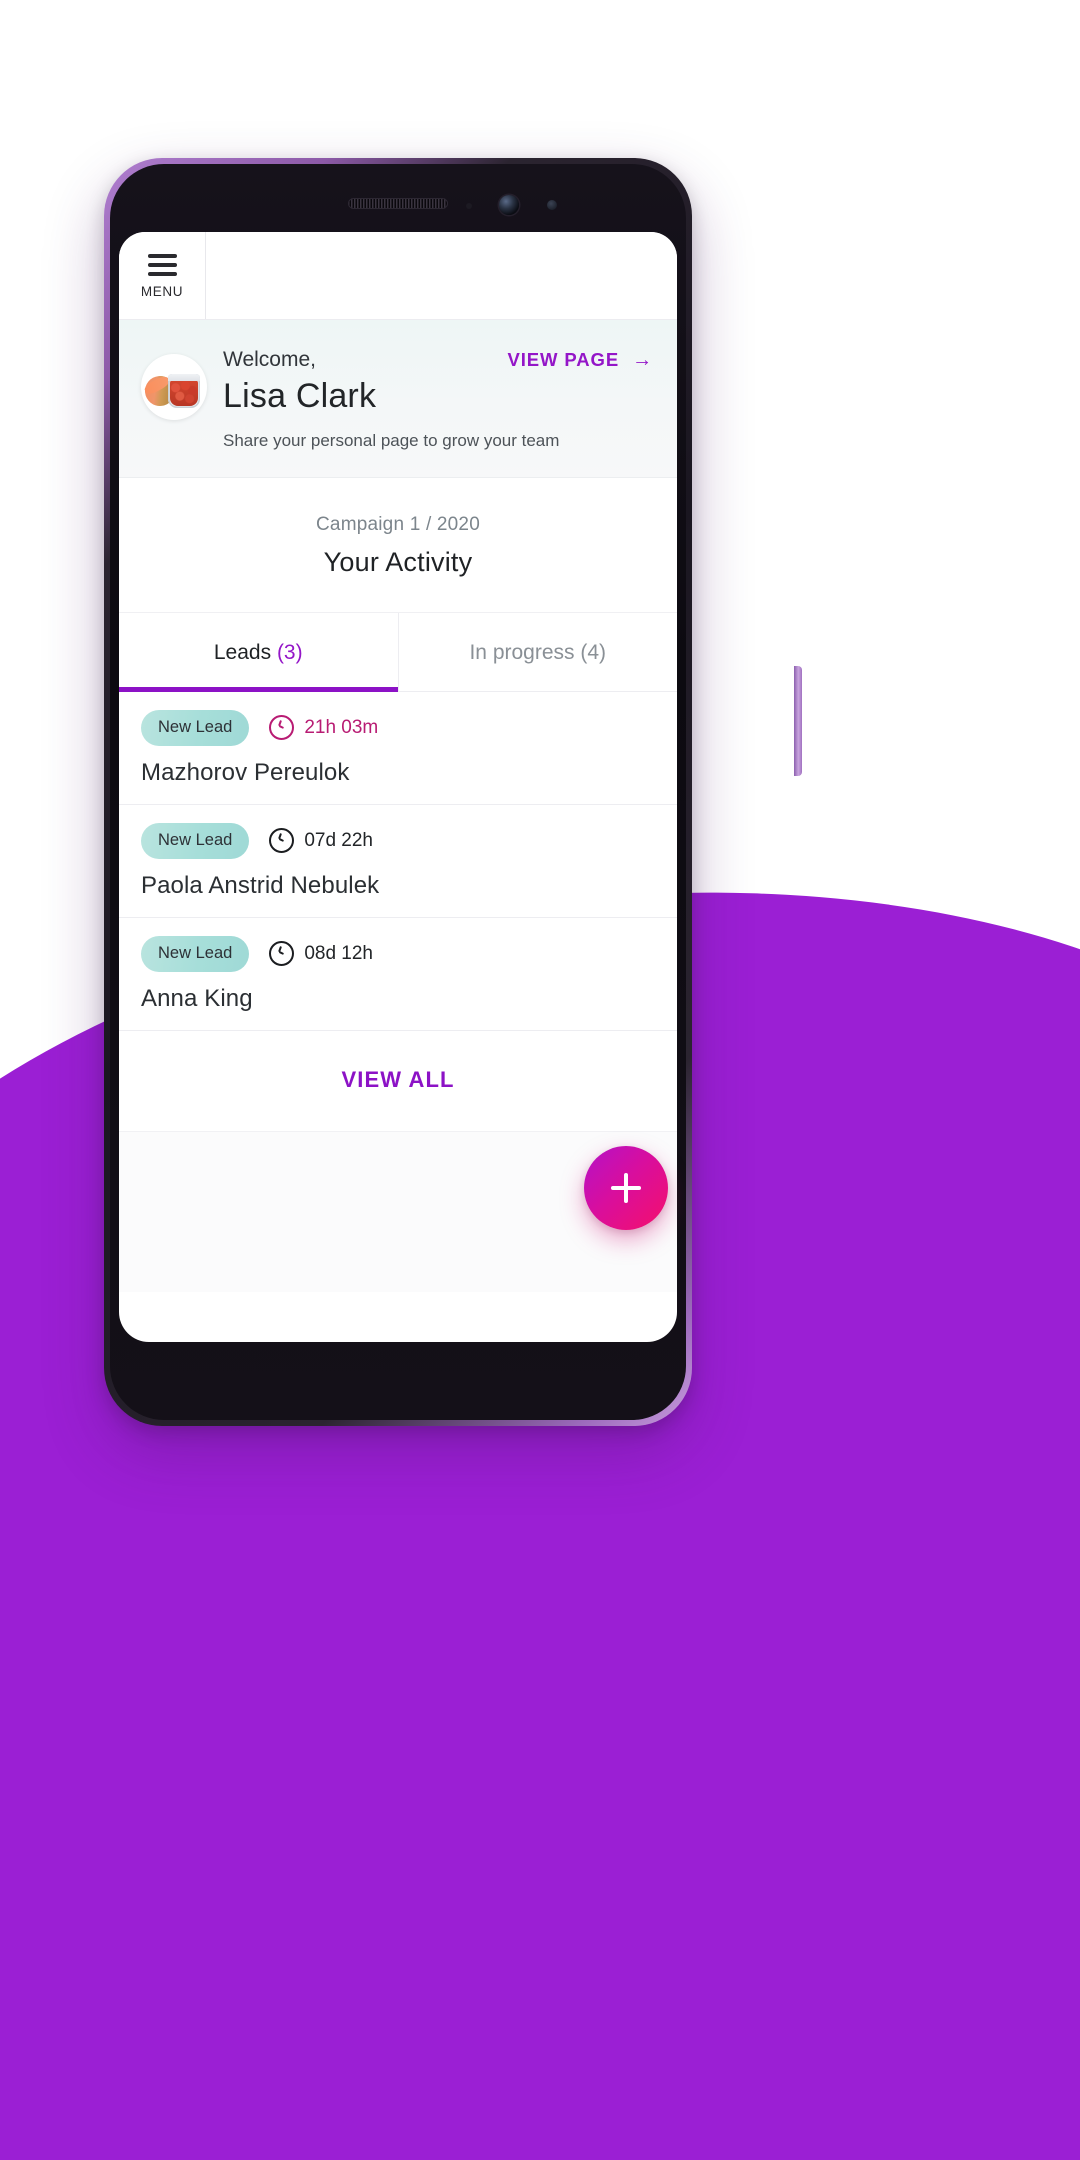 The height and width of the screenshot is (2160, 1080). I want to click on phone-top-bezel, so click(398, 199).